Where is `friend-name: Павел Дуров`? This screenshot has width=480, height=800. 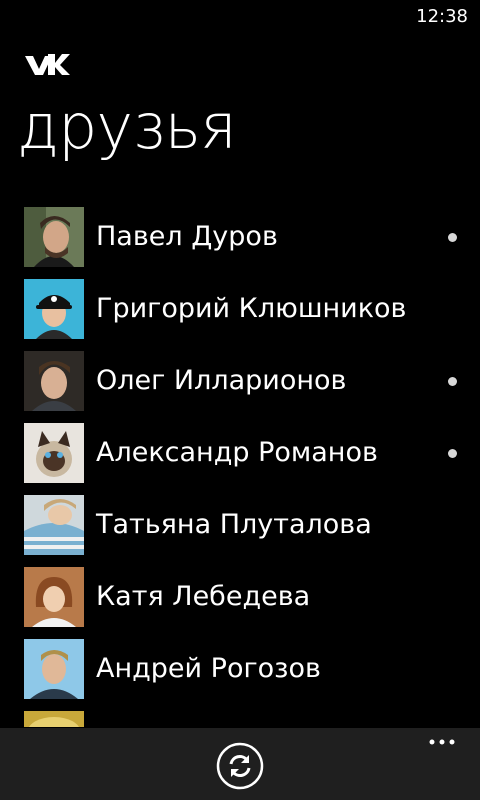 friend-name: Павел Дуров is located at coordinates (187, 236).